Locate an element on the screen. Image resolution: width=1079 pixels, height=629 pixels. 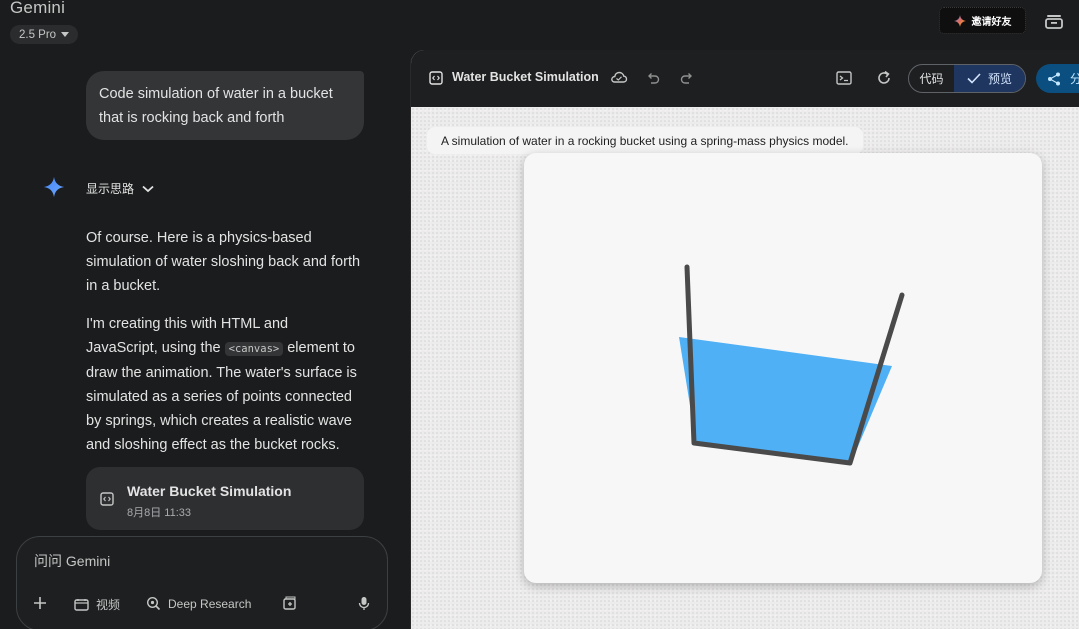
share-button: 分 is located at coordinates (1057, 78).